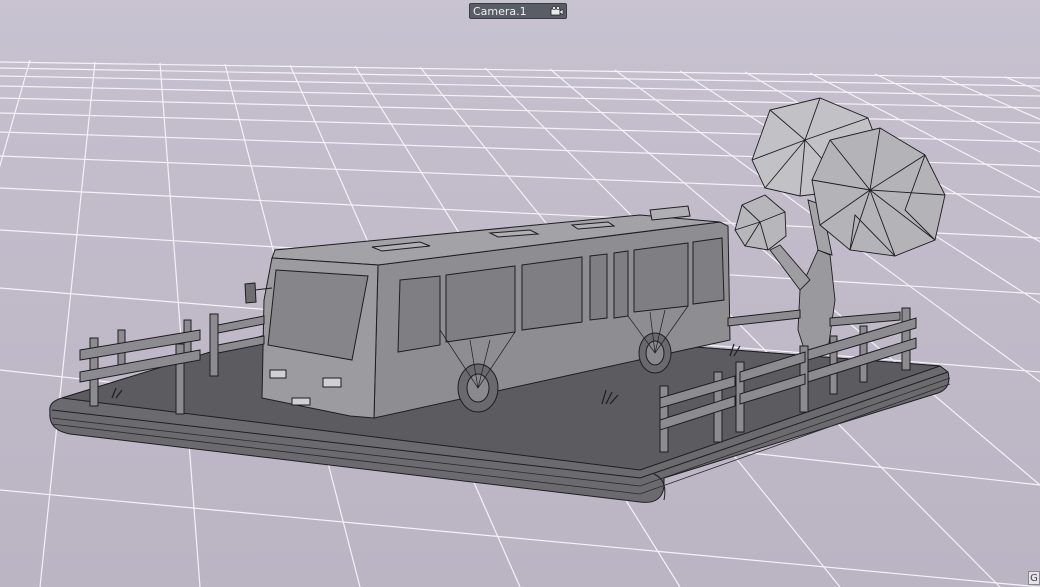  Describe the element at coordinates (1034, 578) in the screenshot. I see `corner-tag: G` at that location.